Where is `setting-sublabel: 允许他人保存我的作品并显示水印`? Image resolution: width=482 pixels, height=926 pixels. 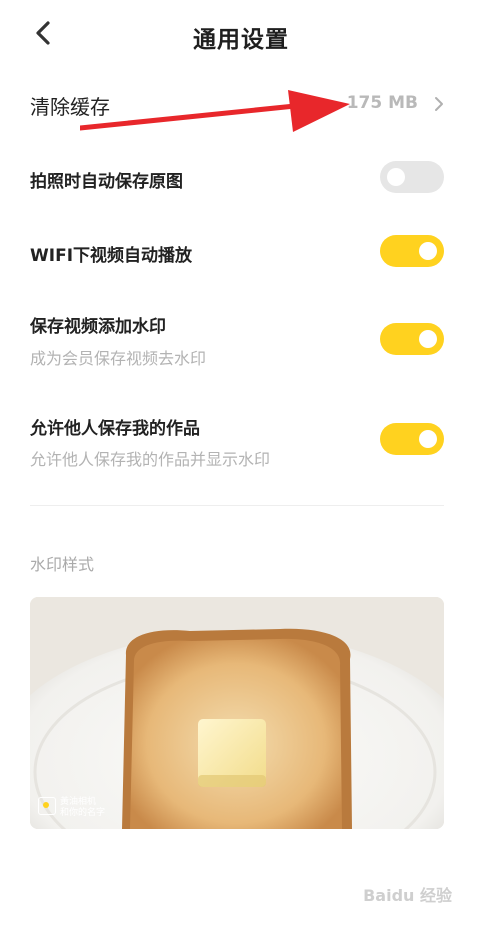
setting-sublabel: 允许他人保存我的作品并显示水印 is located at coordinates (150, 459).